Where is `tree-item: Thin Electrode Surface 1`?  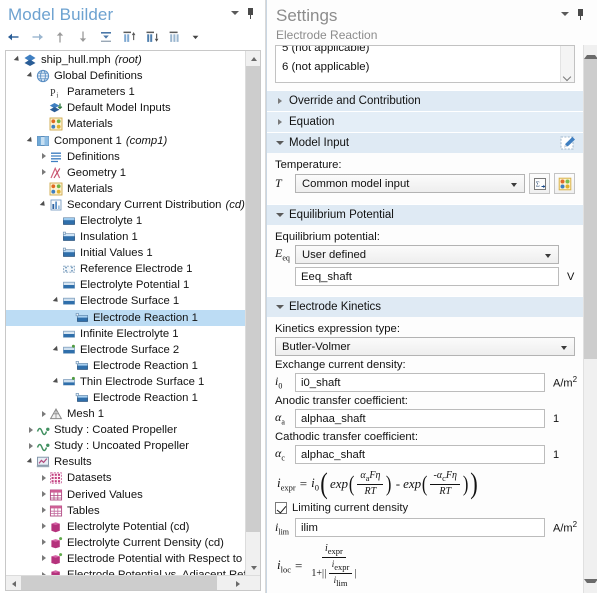
tree-item: Thin Electrode Surface 1 is located at coordinates (133, 382).